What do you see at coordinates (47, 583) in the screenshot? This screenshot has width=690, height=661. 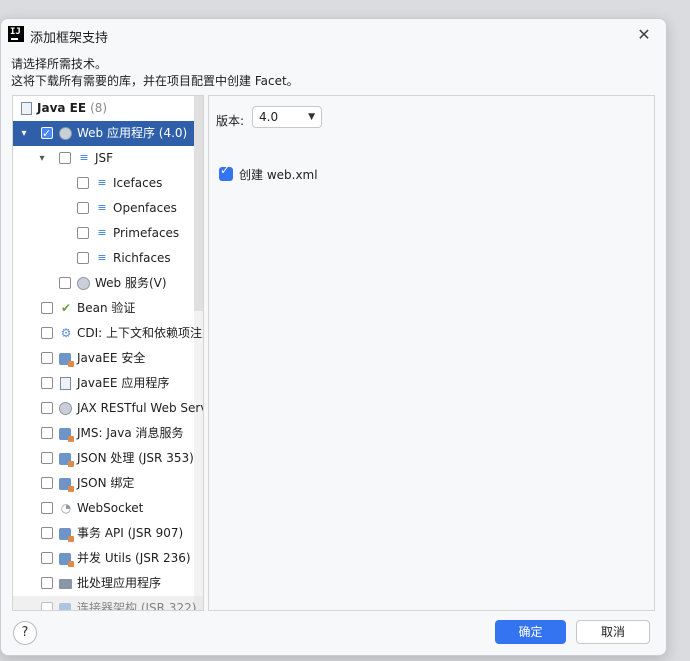 I see `checkbox-batch-app` at bounding box center [47, 583].